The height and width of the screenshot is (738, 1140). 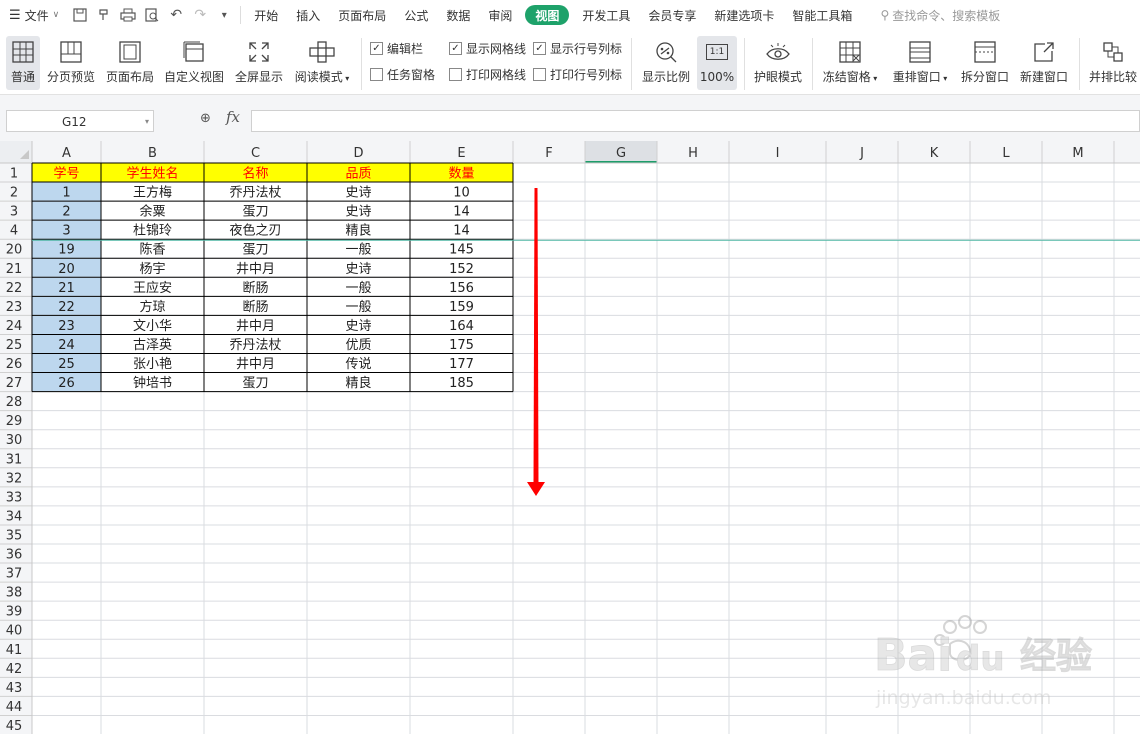 What do you see at coordinates (200, 15) in the screenshot?
I see `redo-icon: ↷` at bounding box center [200, 15].